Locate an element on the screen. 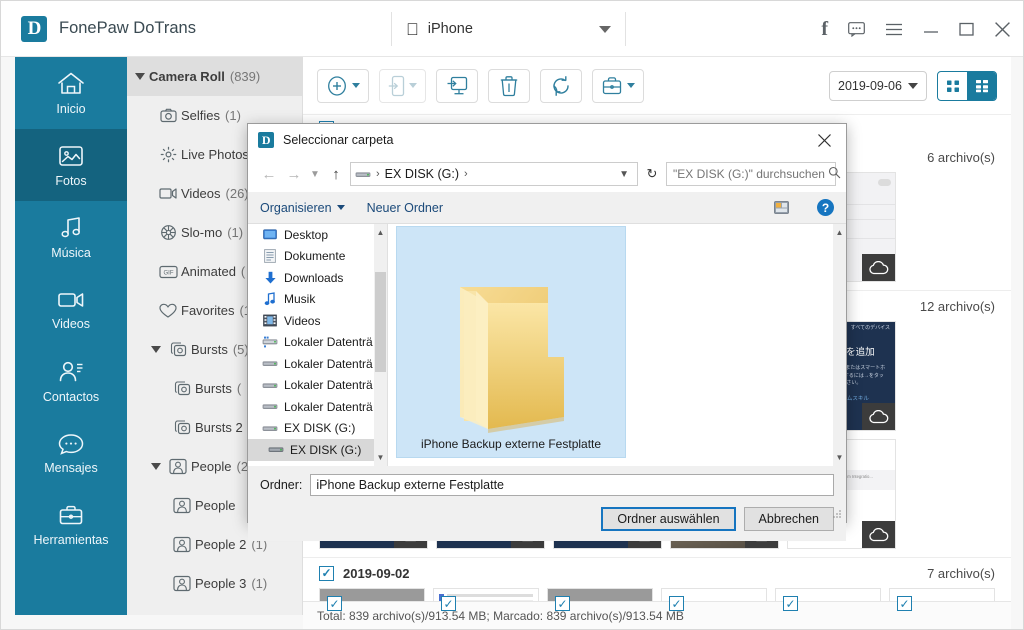 This screenshot has height=630, width=1024. place-item-label: EX DISK (G:) is located at coordinates (320, 428).